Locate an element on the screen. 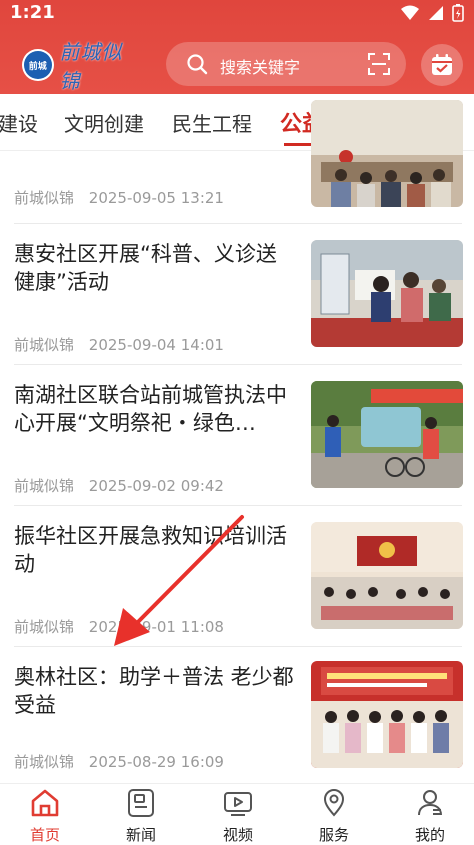  article-meta: 前城似锦 2025-09-02 09:42 is located at coordinates (119, 485).